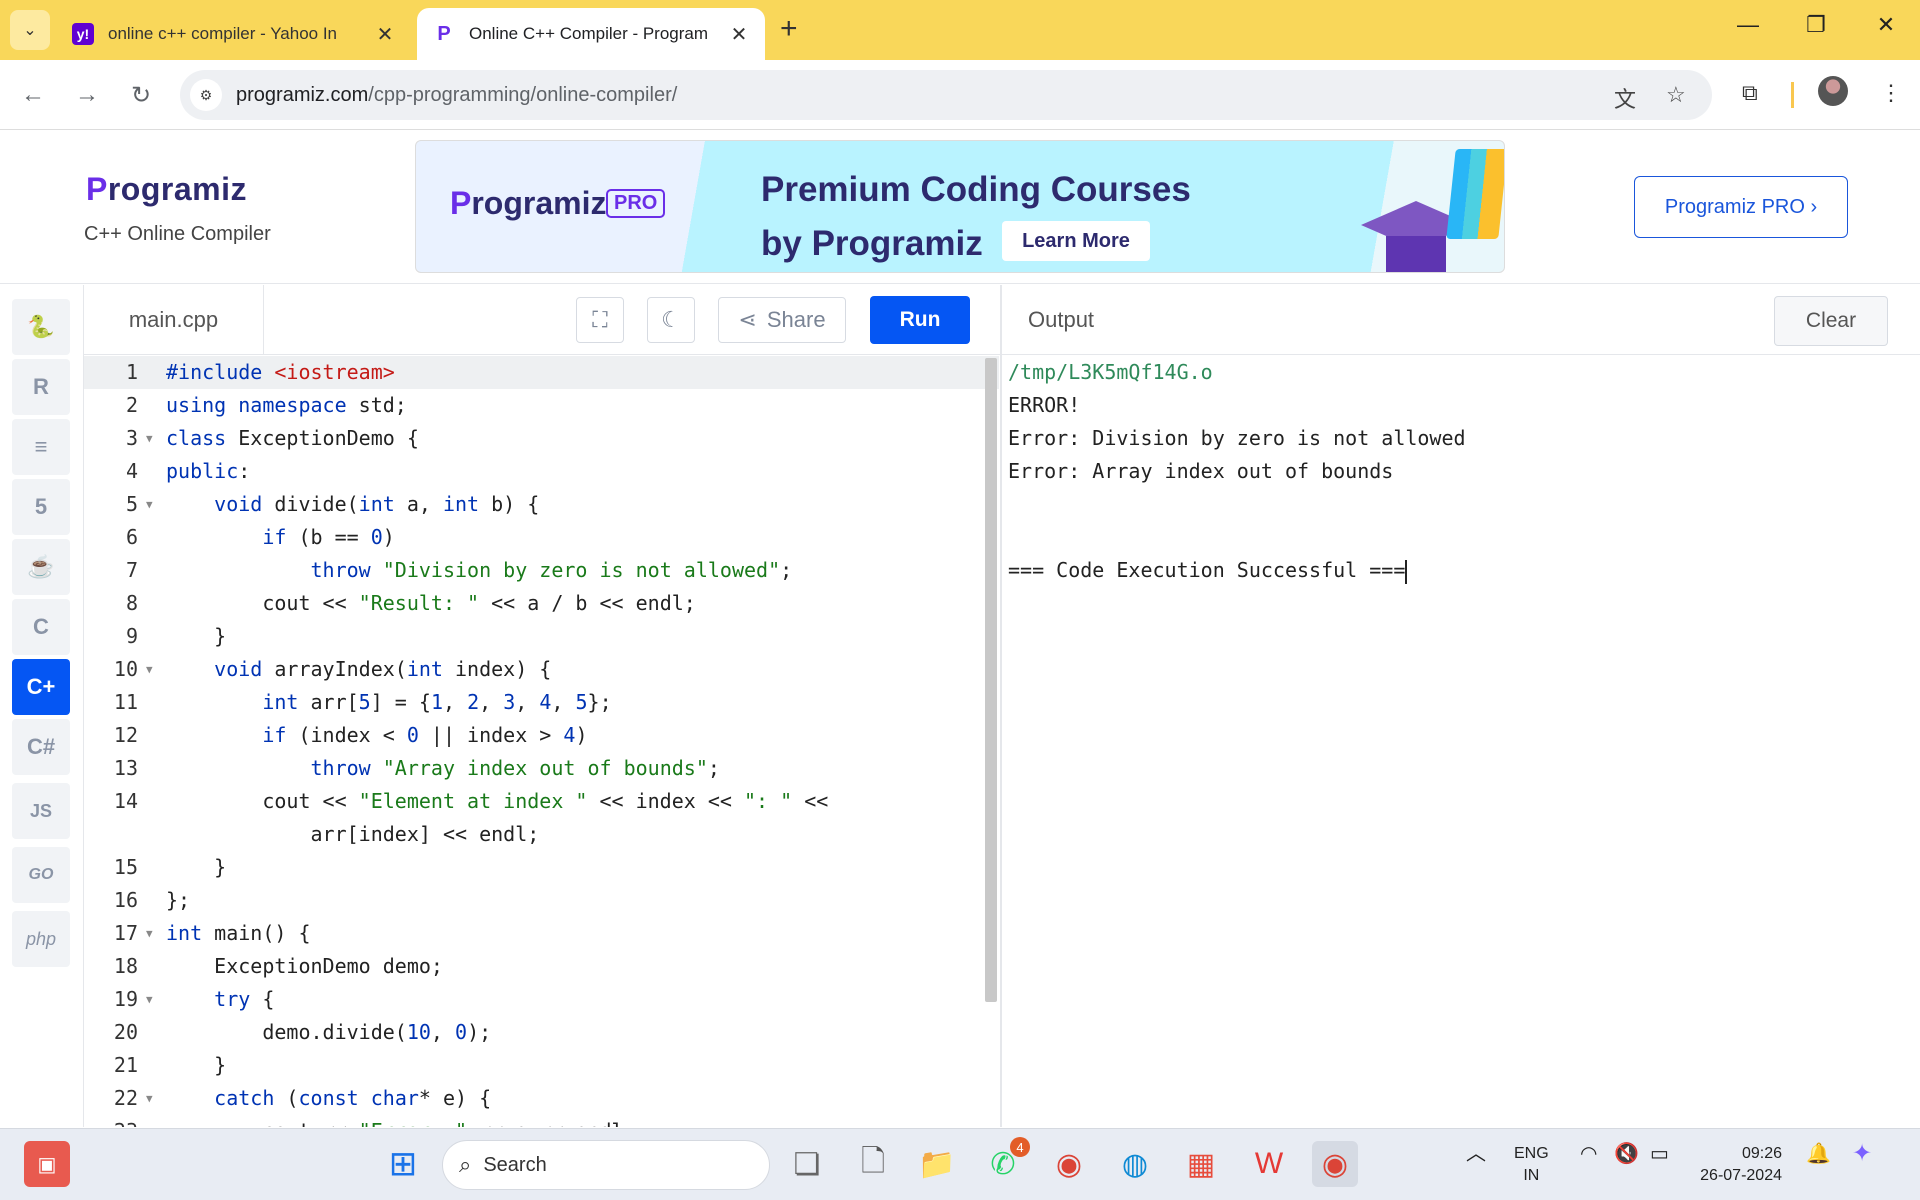 Image resolution: width=1920 pixels, height=1200 pixels. I want to click on code-line: 10 ▼ void arrayIndex(int index) {, so click(541, 669).